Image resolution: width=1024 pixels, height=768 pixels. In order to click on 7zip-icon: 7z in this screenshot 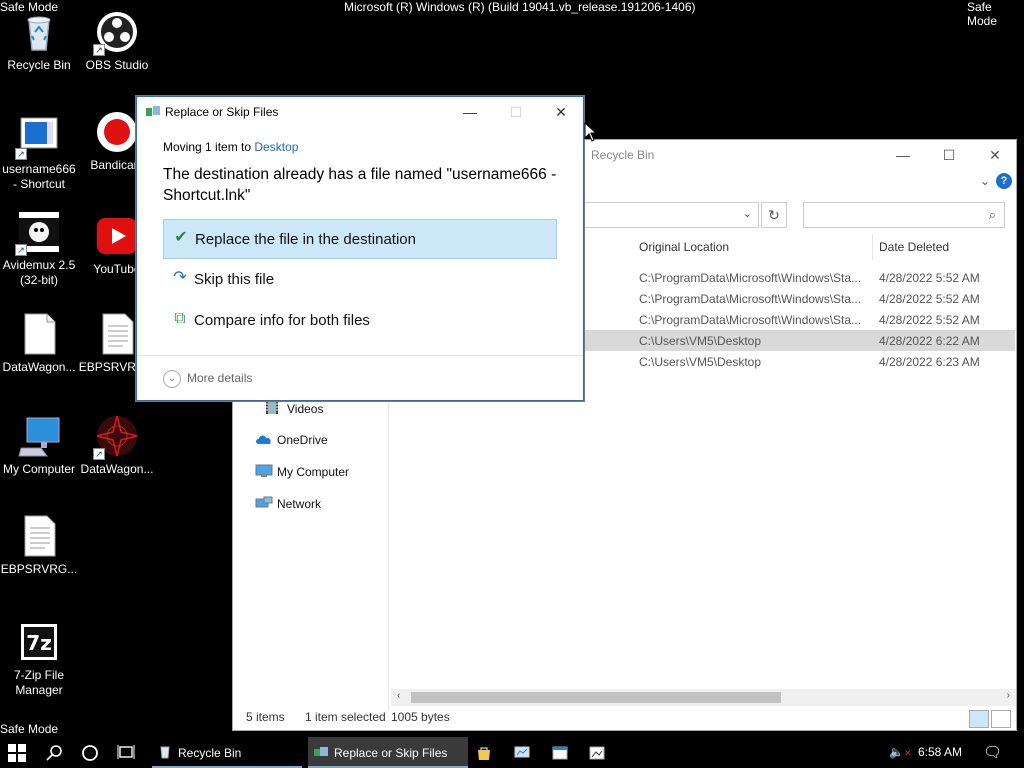, I will do `click(39, 642)`.